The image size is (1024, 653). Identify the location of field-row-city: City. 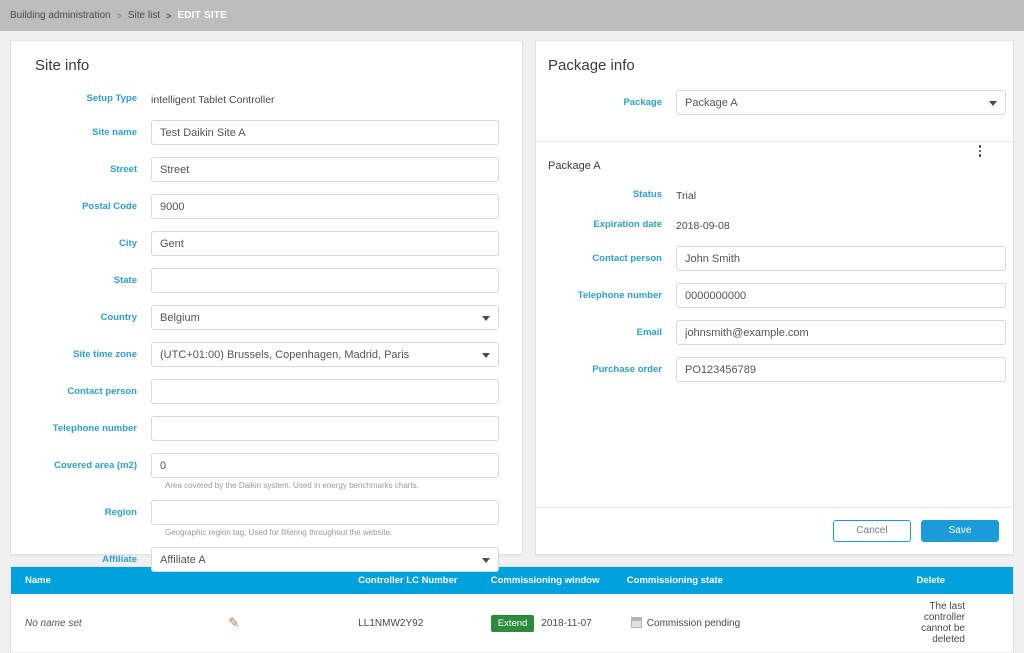
(266, 243).